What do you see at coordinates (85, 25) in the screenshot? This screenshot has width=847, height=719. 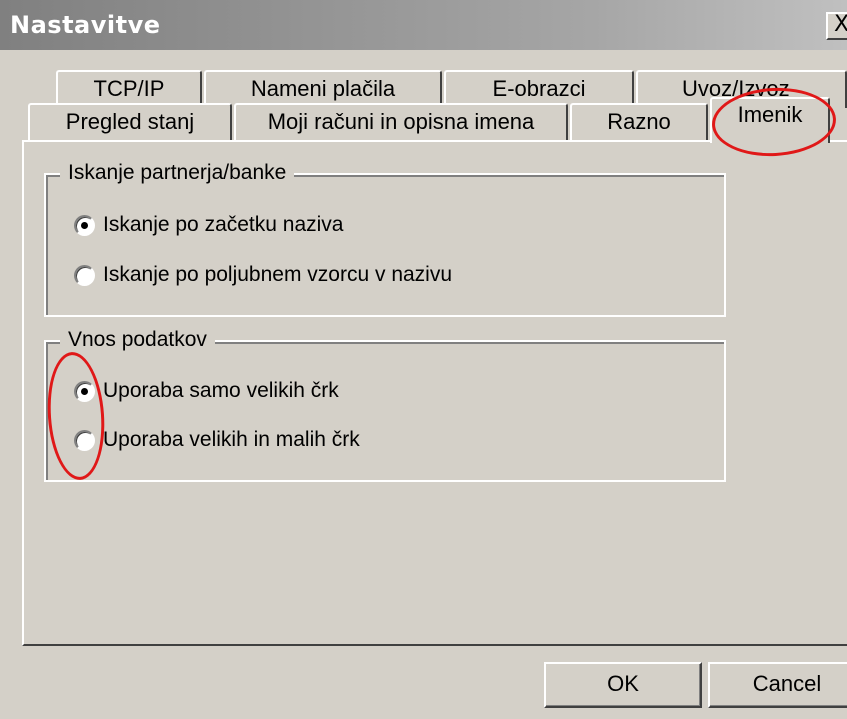 I see `window-title: Nastavitve` at bounding box center [85, 25].